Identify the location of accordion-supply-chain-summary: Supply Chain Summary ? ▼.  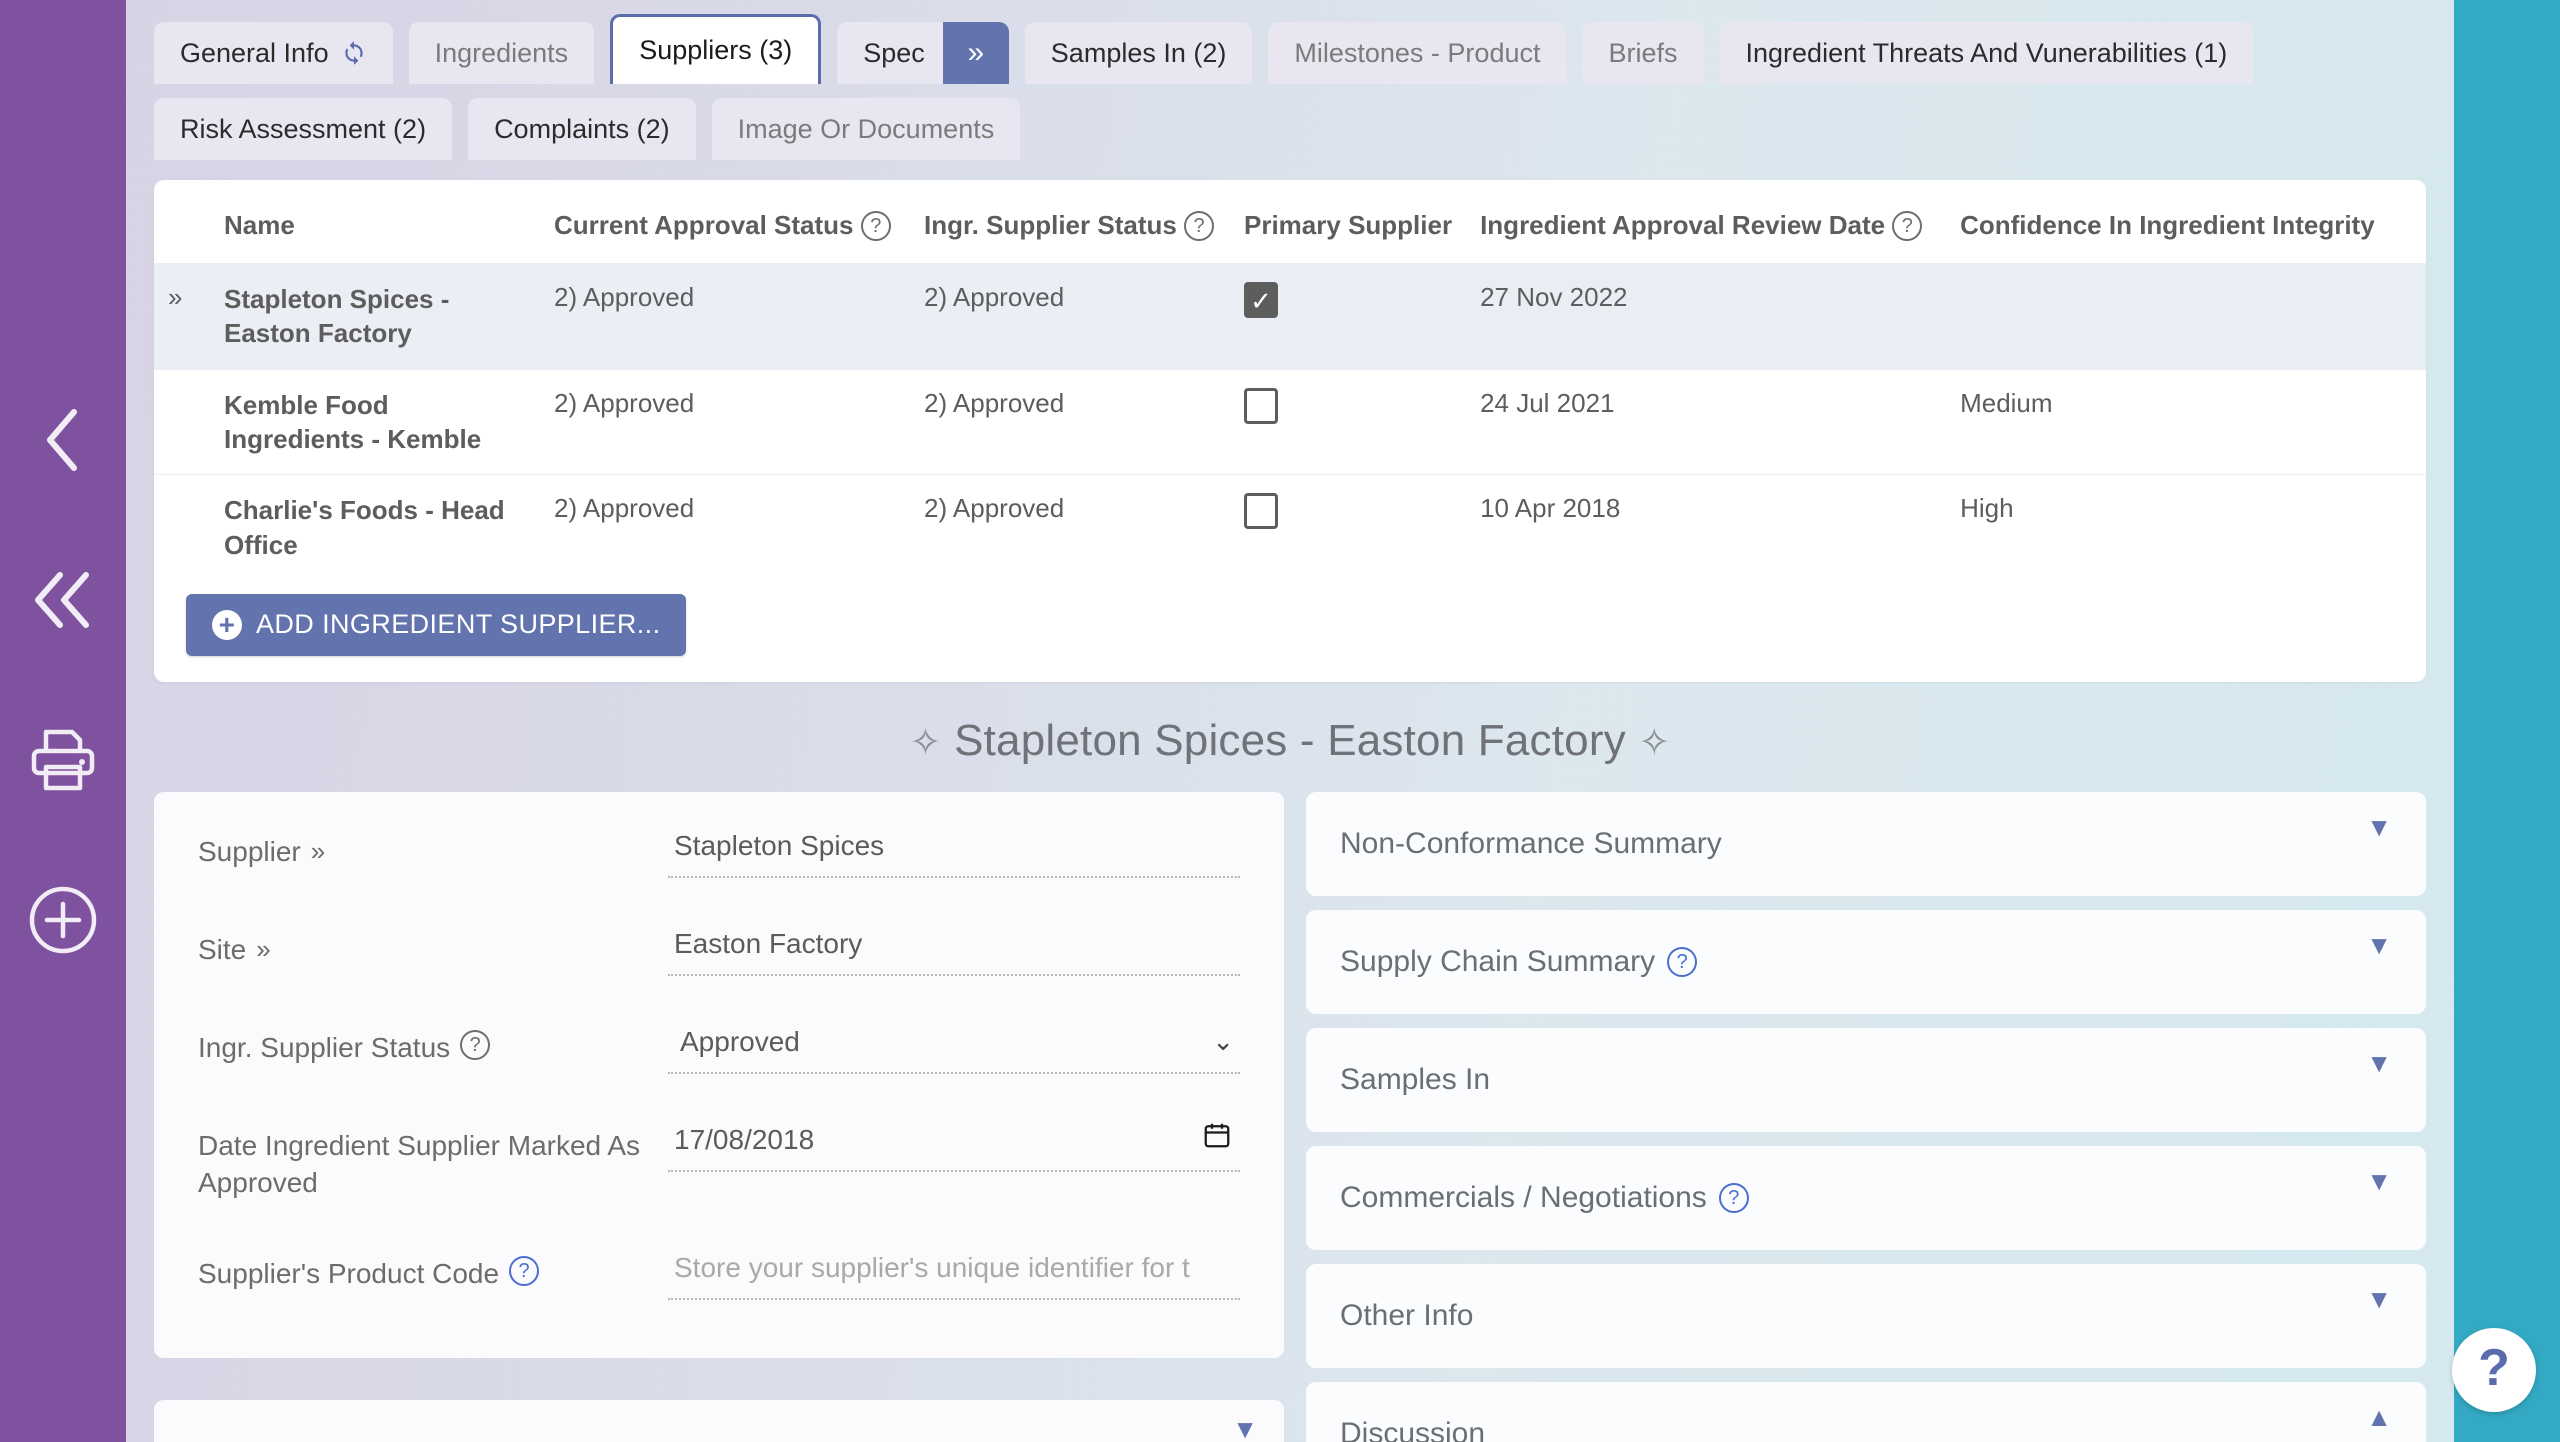
(1866, 961).